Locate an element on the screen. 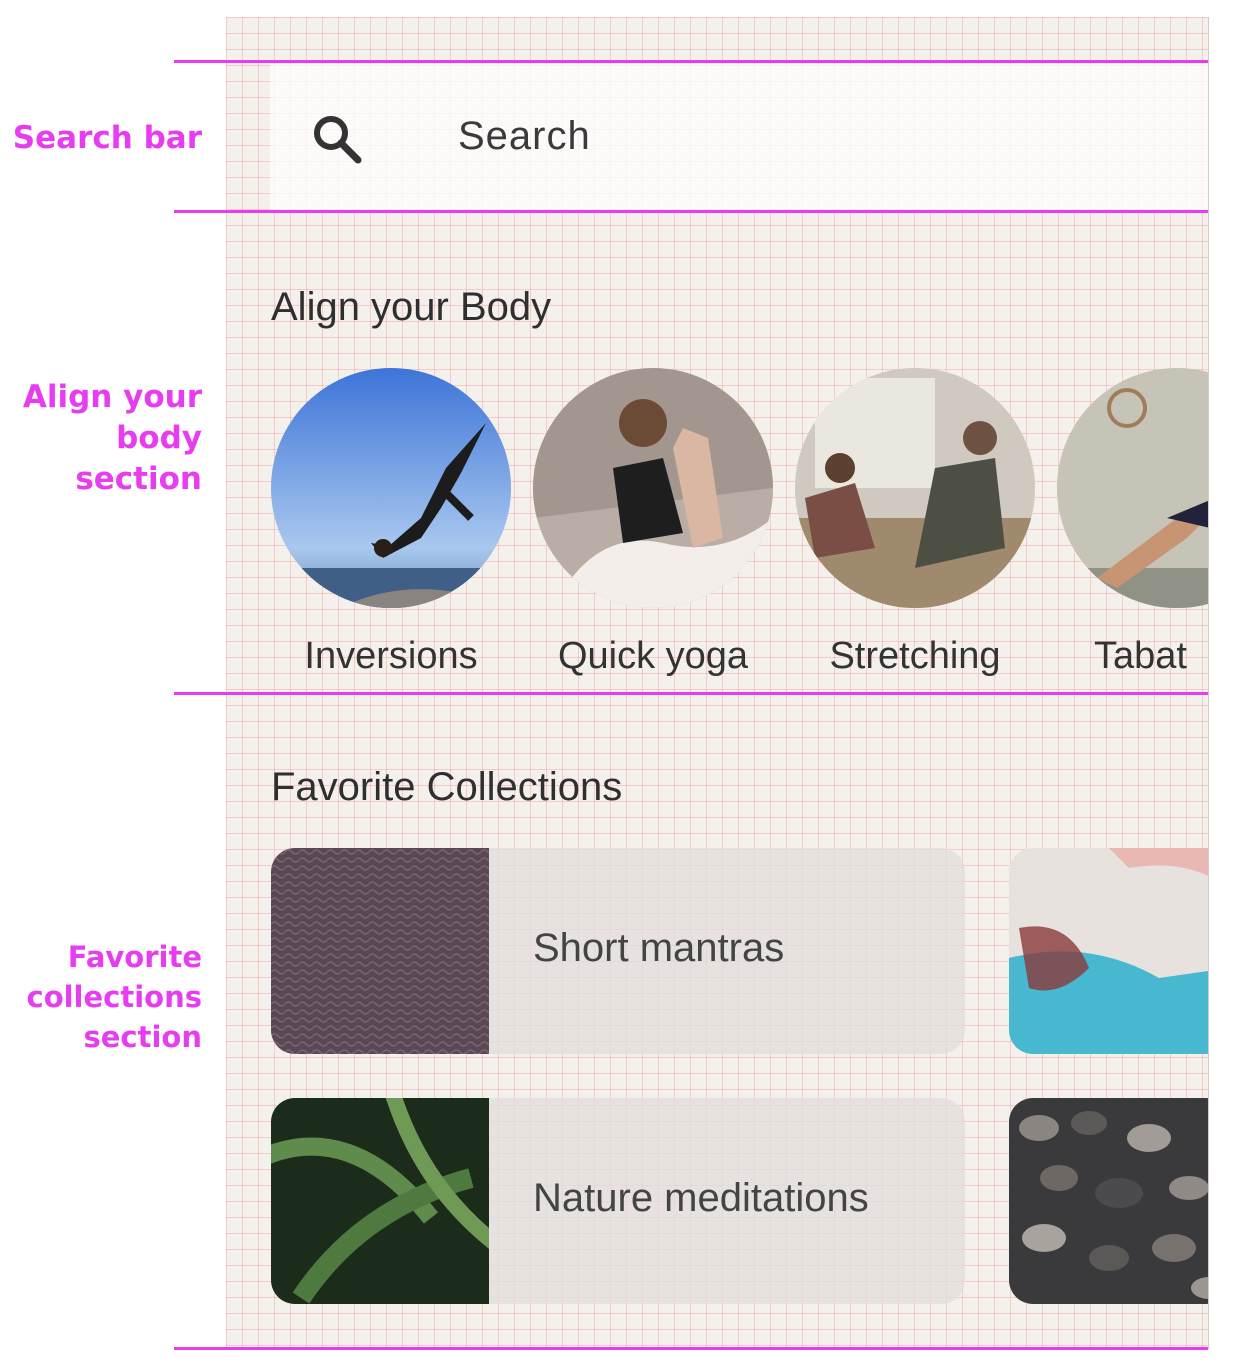 The height and width of the screenshot is (1372, 1242). collection-label-nature-meditations: Nature meditations is located at coordinates (701, 1198).